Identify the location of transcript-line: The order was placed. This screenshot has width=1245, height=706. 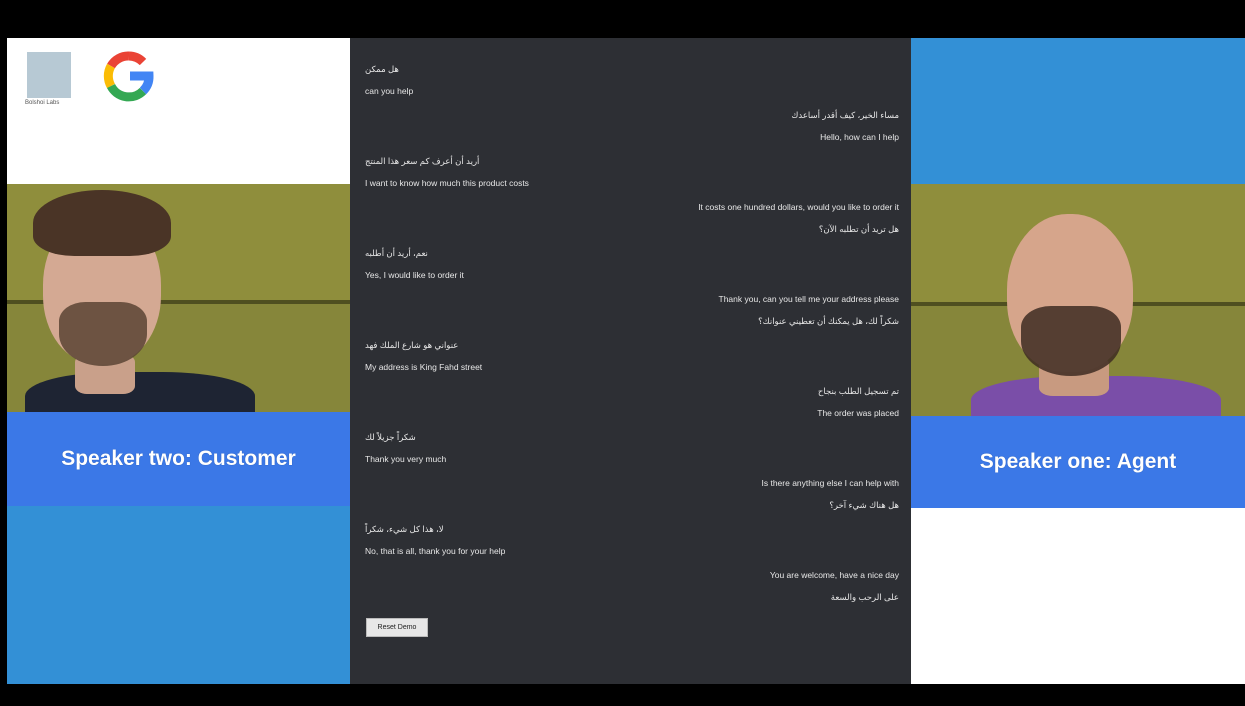
(858, 413).